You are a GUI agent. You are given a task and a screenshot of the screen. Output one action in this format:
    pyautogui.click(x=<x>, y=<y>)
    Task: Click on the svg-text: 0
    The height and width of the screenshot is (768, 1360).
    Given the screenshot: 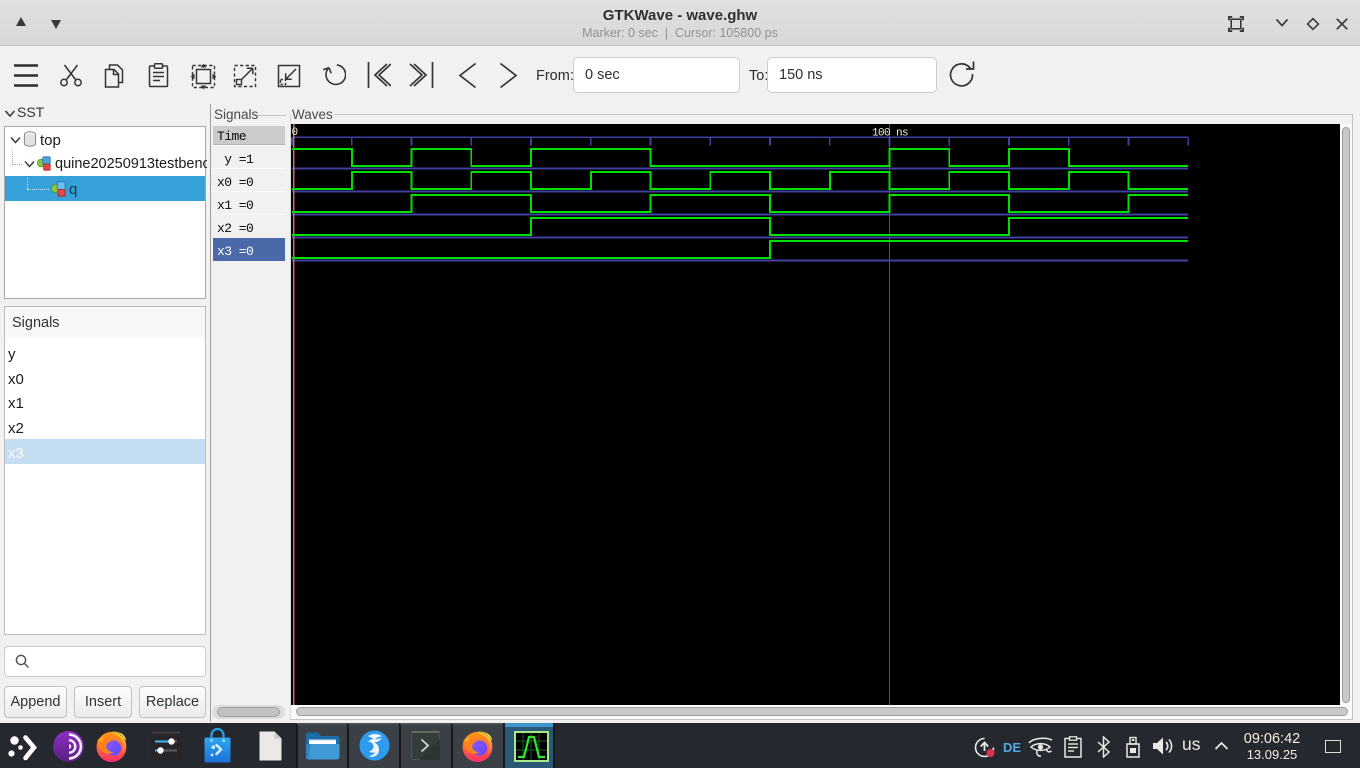 What is the action you would take?
    pyautogui.click(x=295, y=133)
    